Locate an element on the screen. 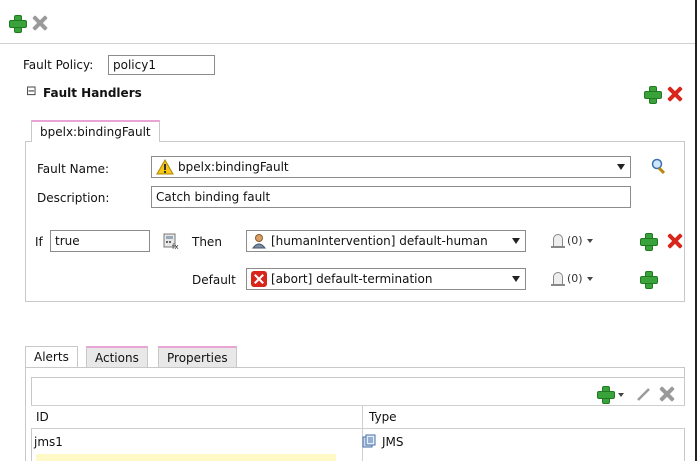 The width and height of the screenshot is (697, 461). add-condition-icon is located at coordinates (648, 241).